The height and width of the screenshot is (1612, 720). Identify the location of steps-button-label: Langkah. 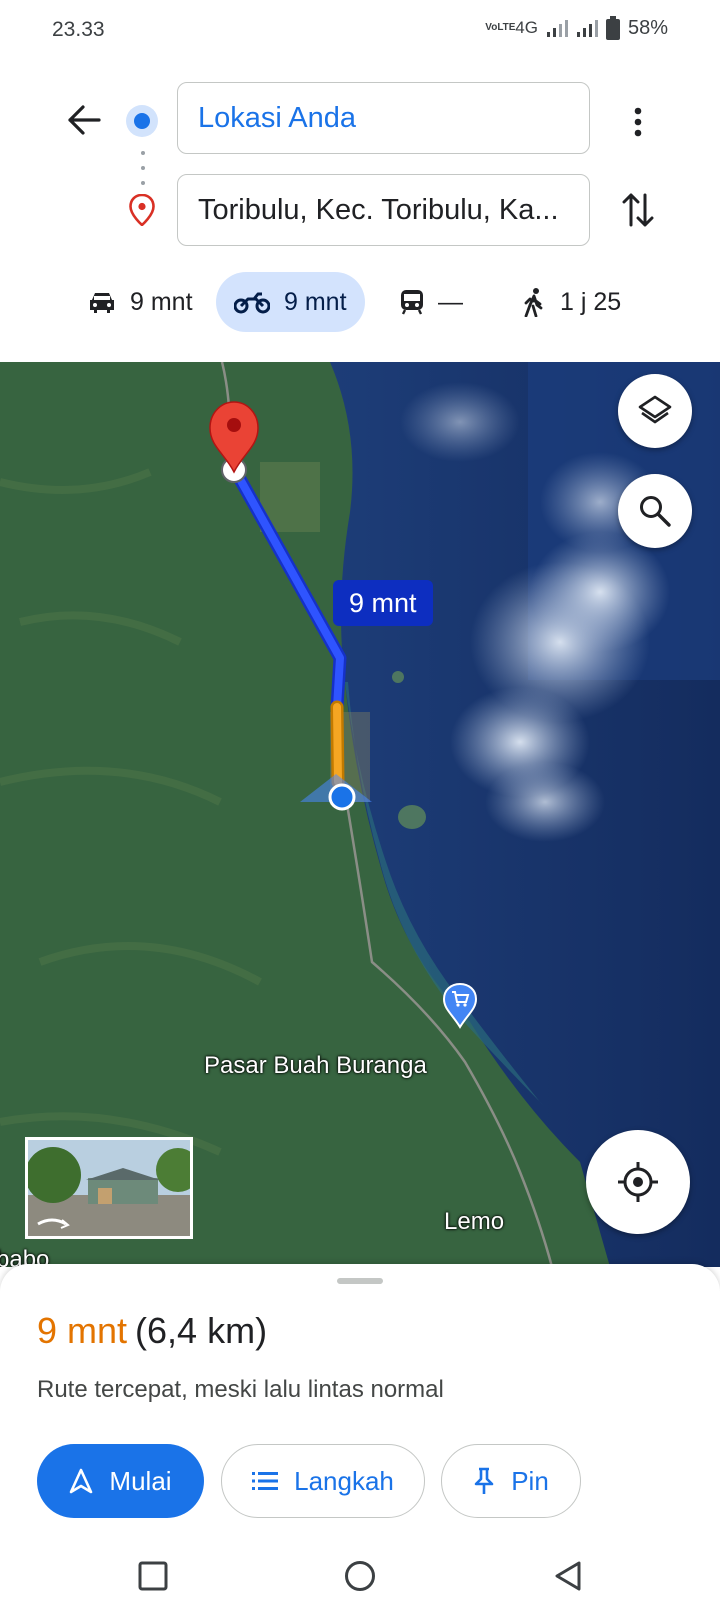
(344, 1480).